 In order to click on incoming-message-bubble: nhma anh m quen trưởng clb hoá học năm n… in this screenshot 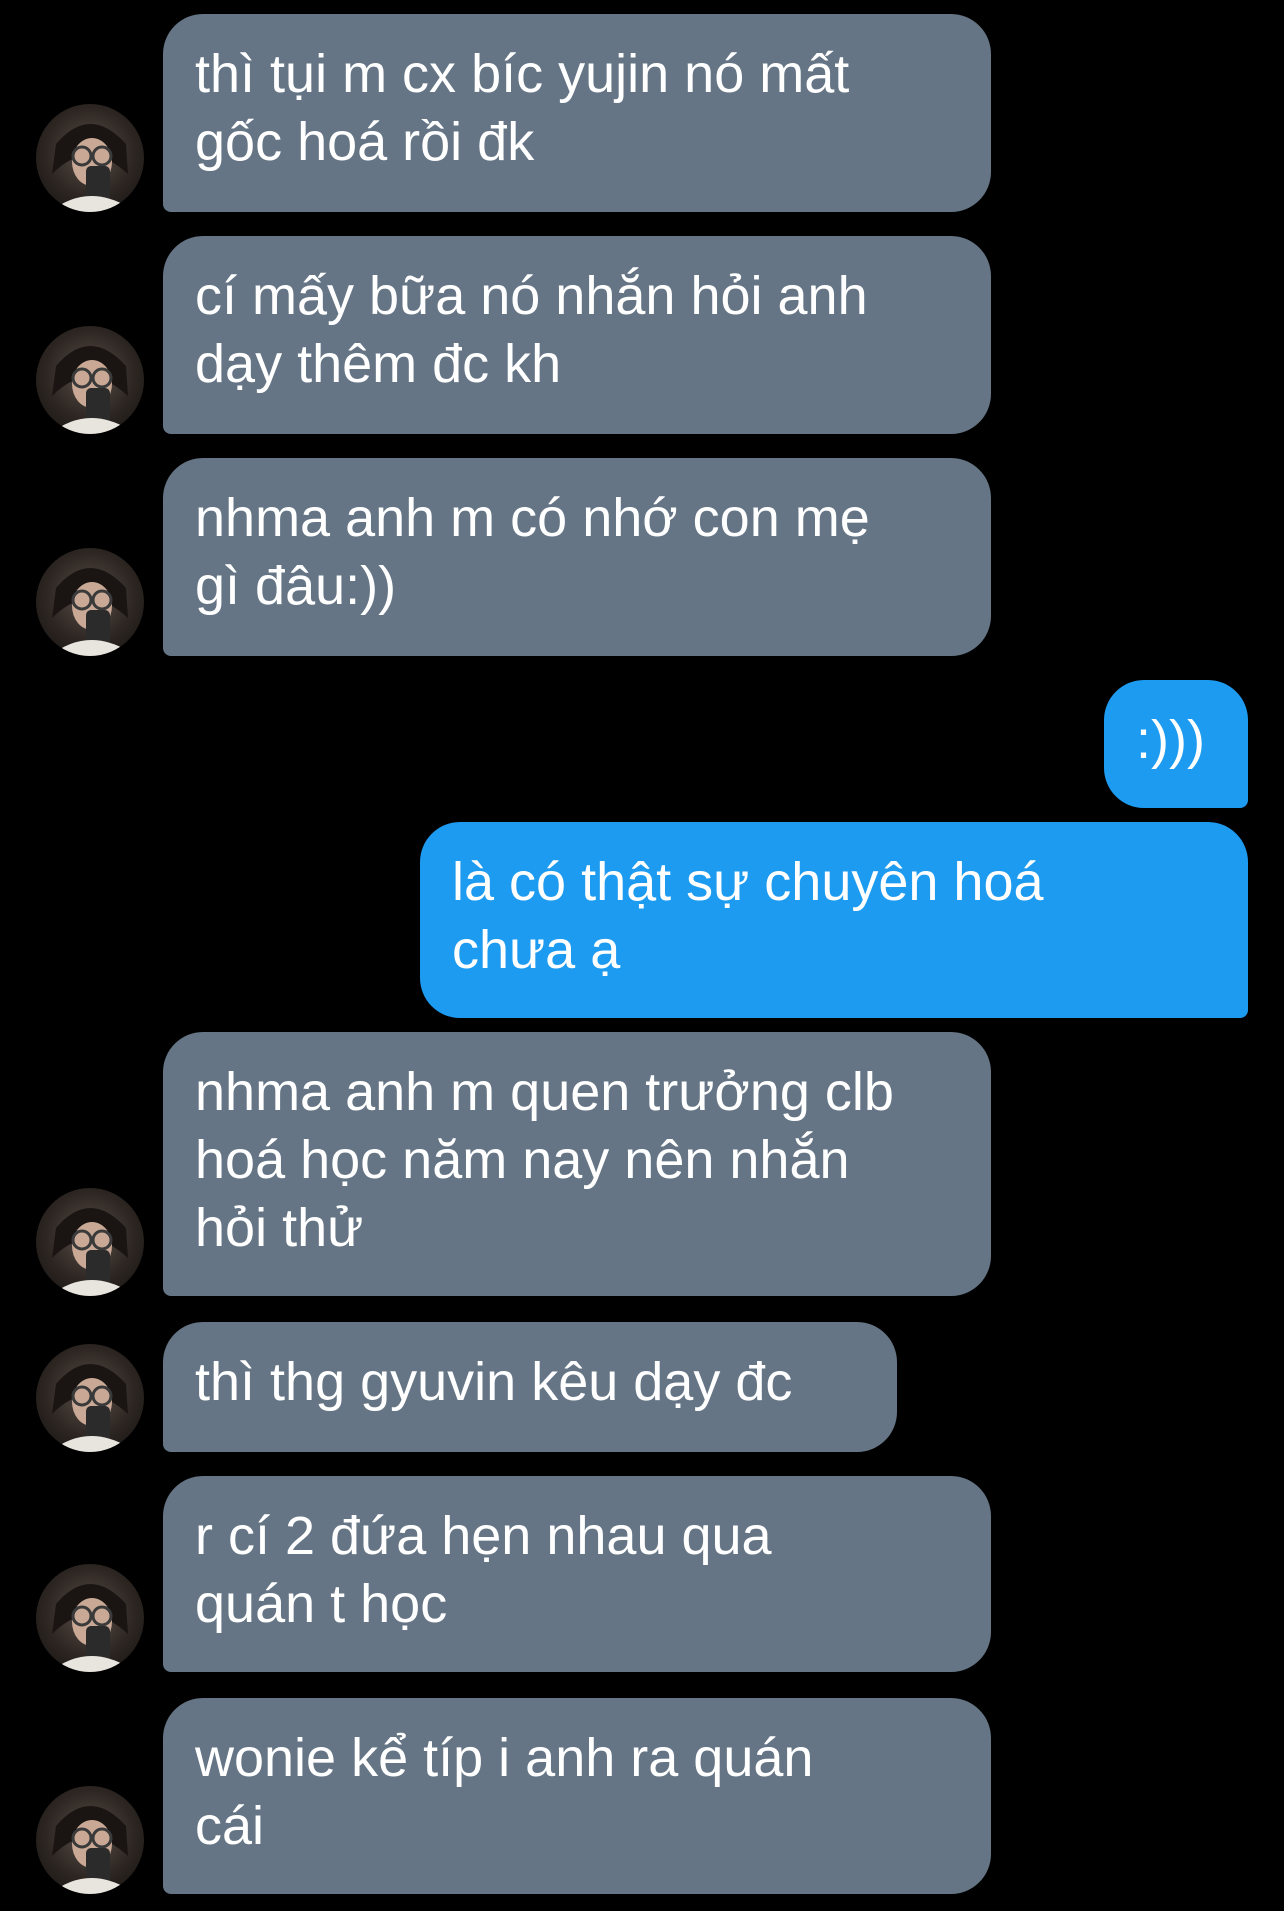, I will do `click(577, 1164)`.